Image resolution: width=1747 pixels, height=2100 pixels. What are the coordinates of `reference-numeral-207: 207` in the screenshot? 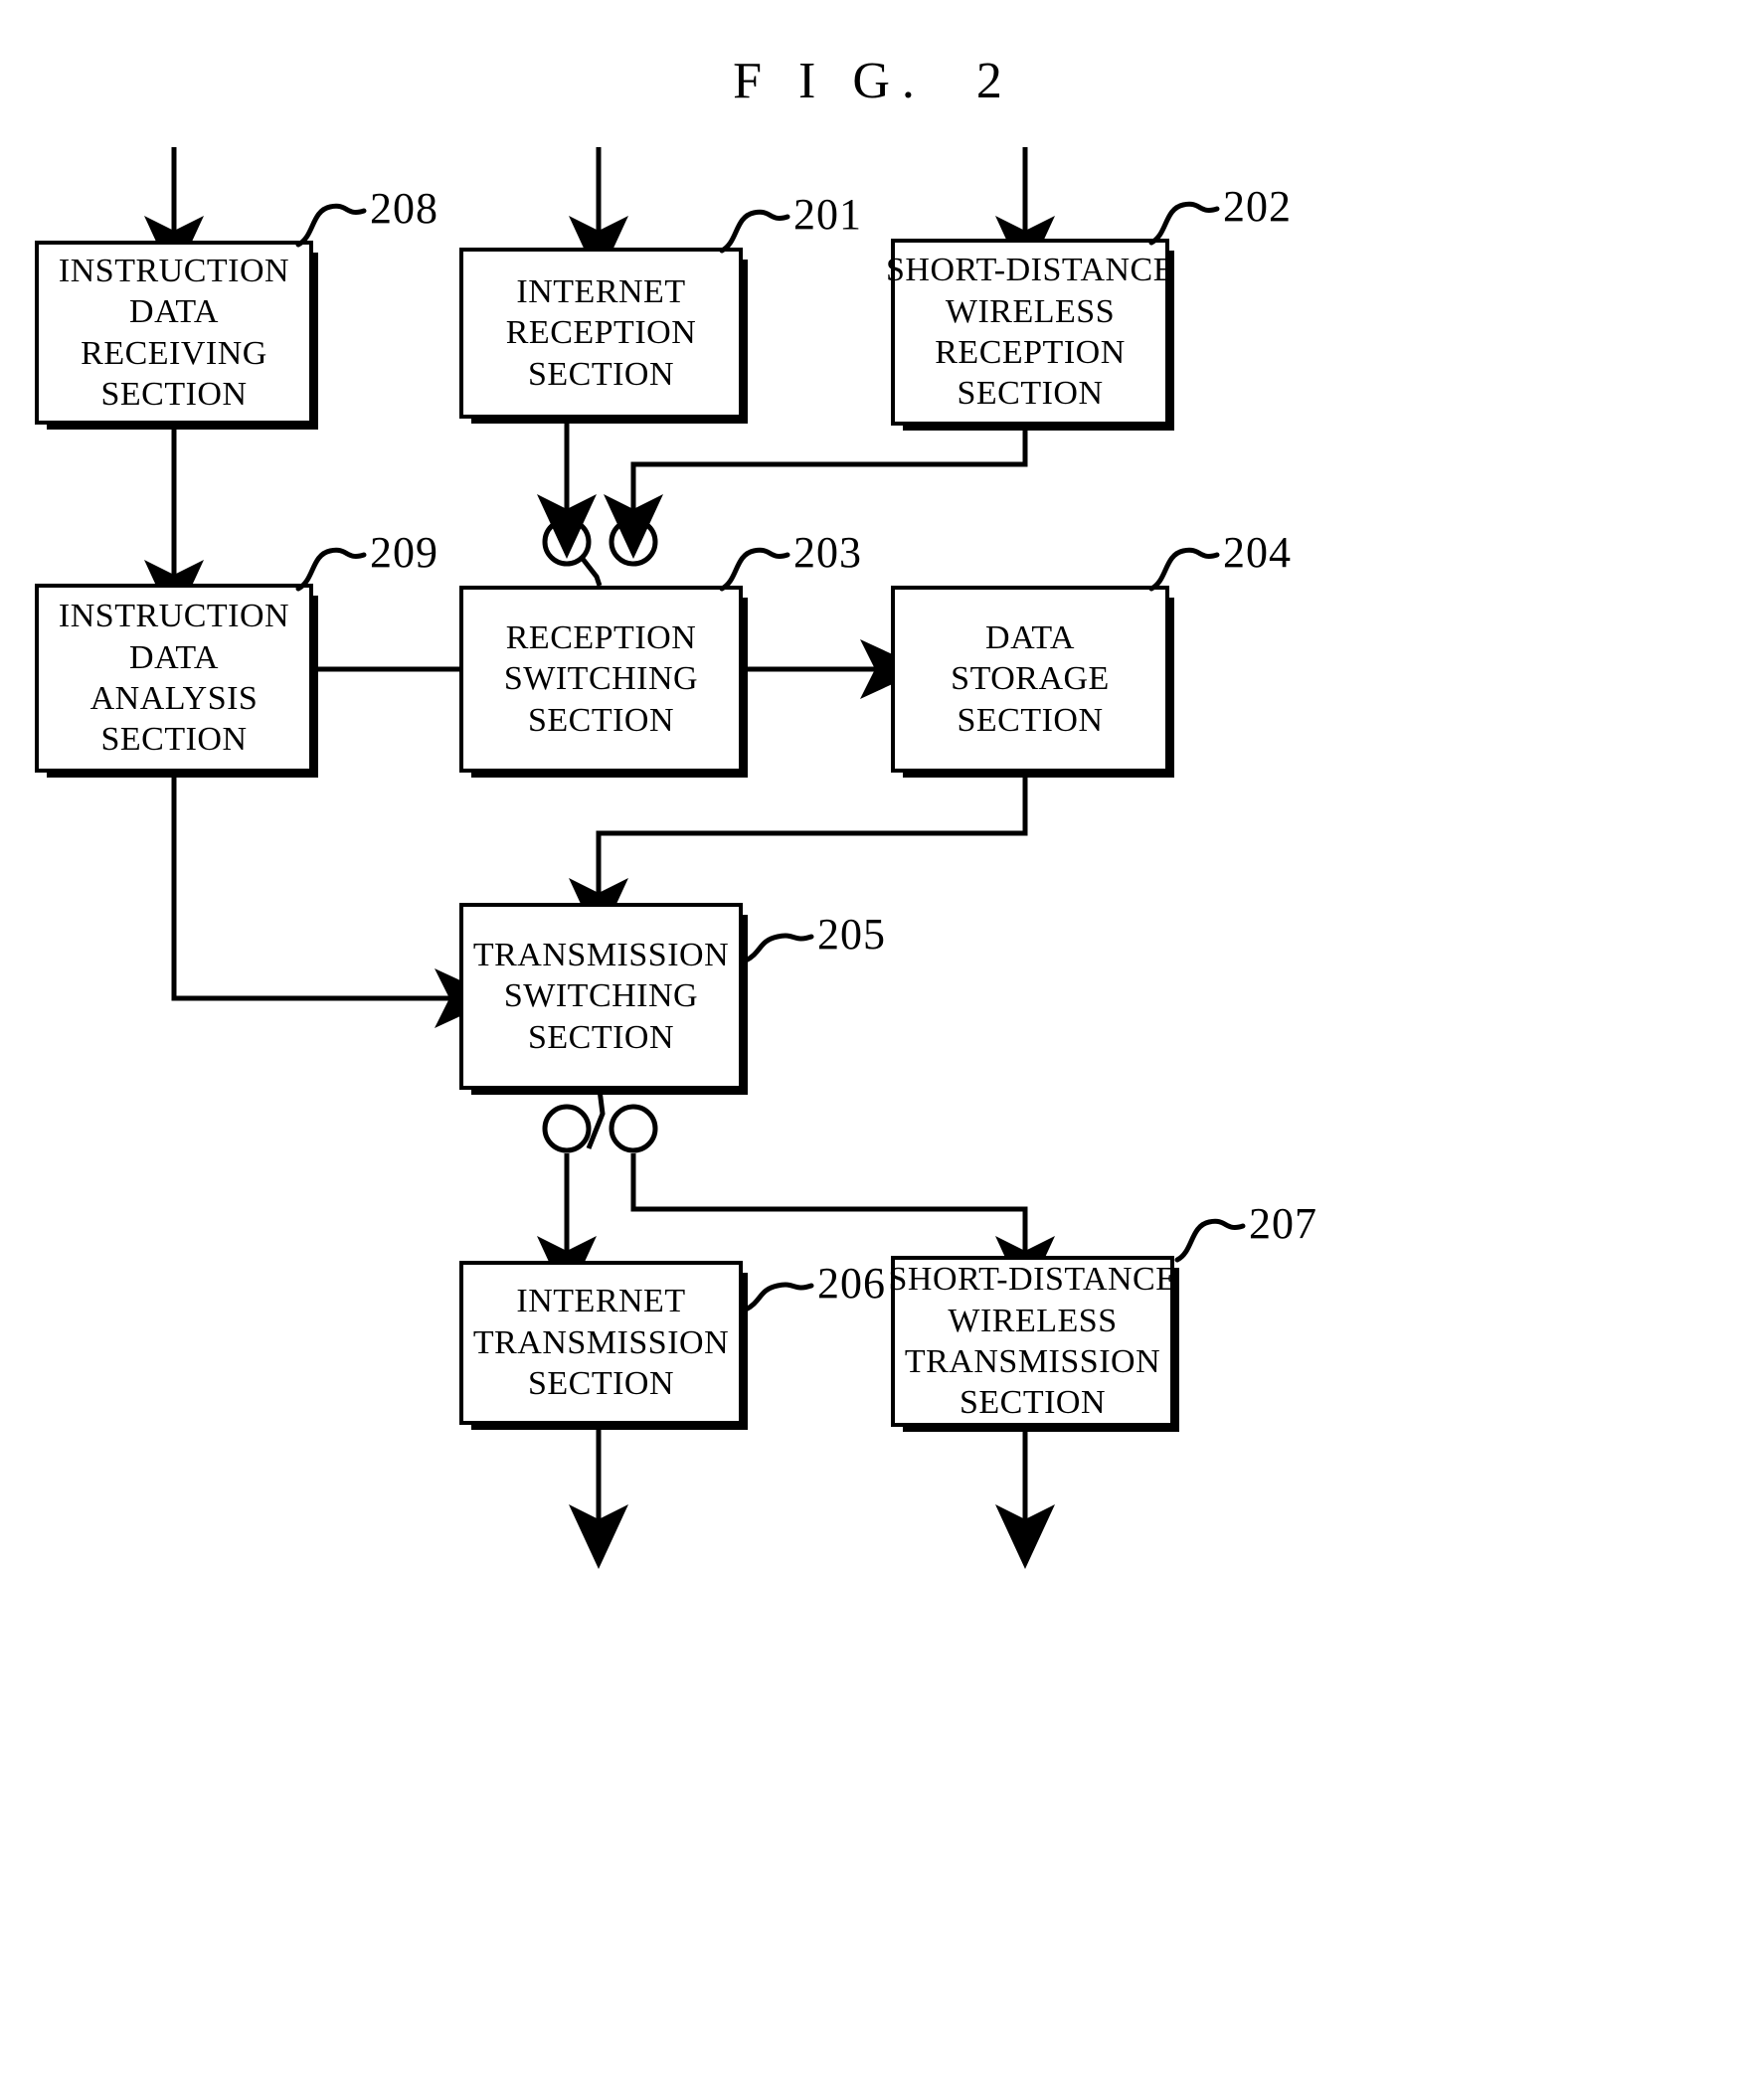 It's located at (1283, 1223).